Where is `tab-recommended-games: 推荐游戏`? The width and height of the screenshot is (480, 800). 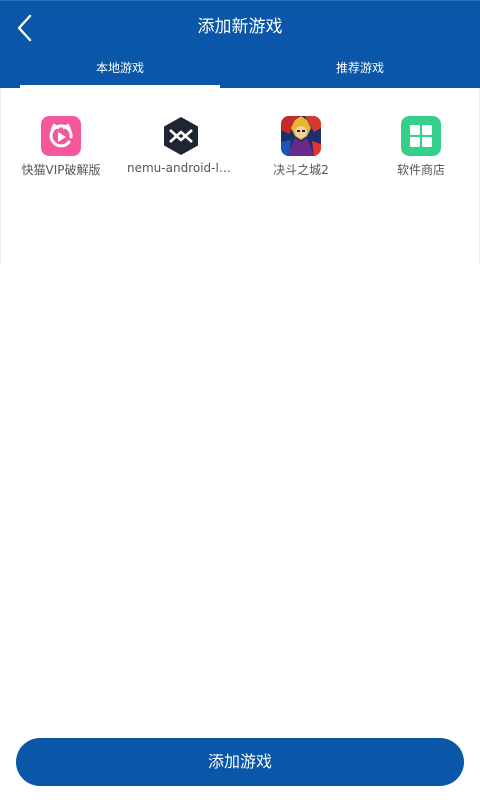 tab-recommended-games: 推荐游戏 is located at coordinates (360, 72).